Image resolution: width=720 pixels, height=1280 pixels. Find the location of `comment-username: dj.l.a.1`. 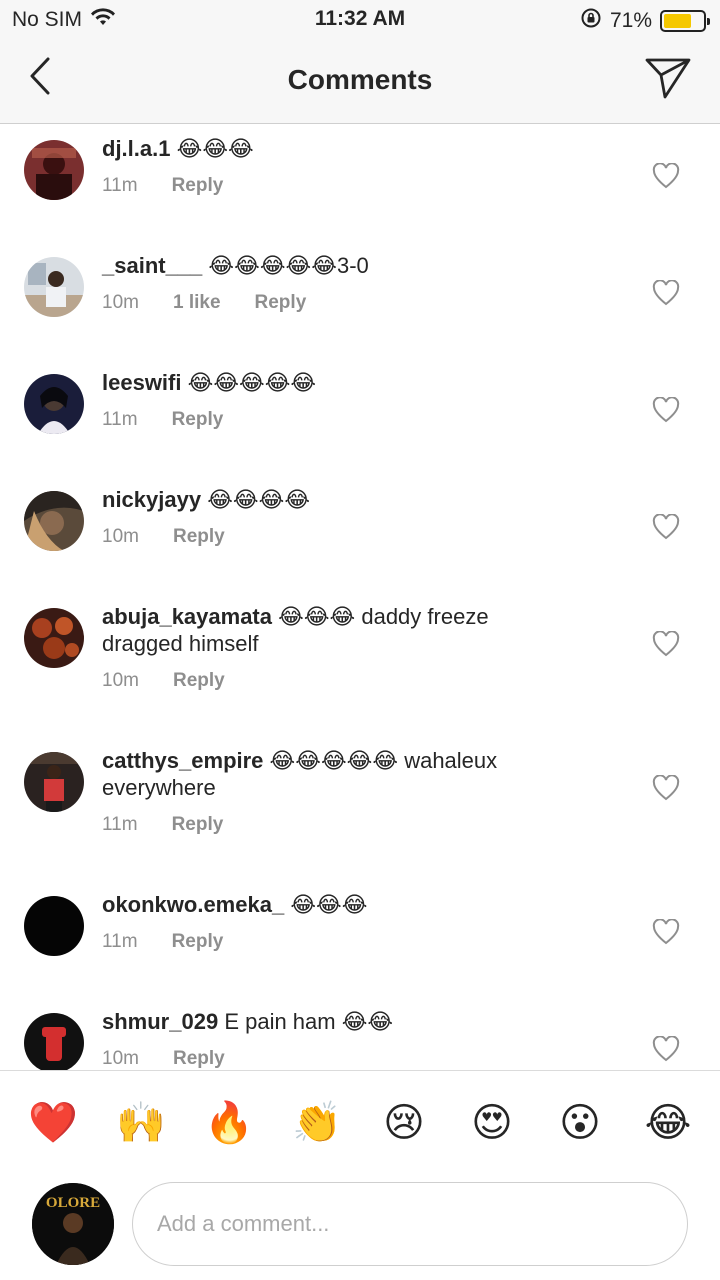

comment-username: dj.l.a.1 is located at coordinates (136, 148).